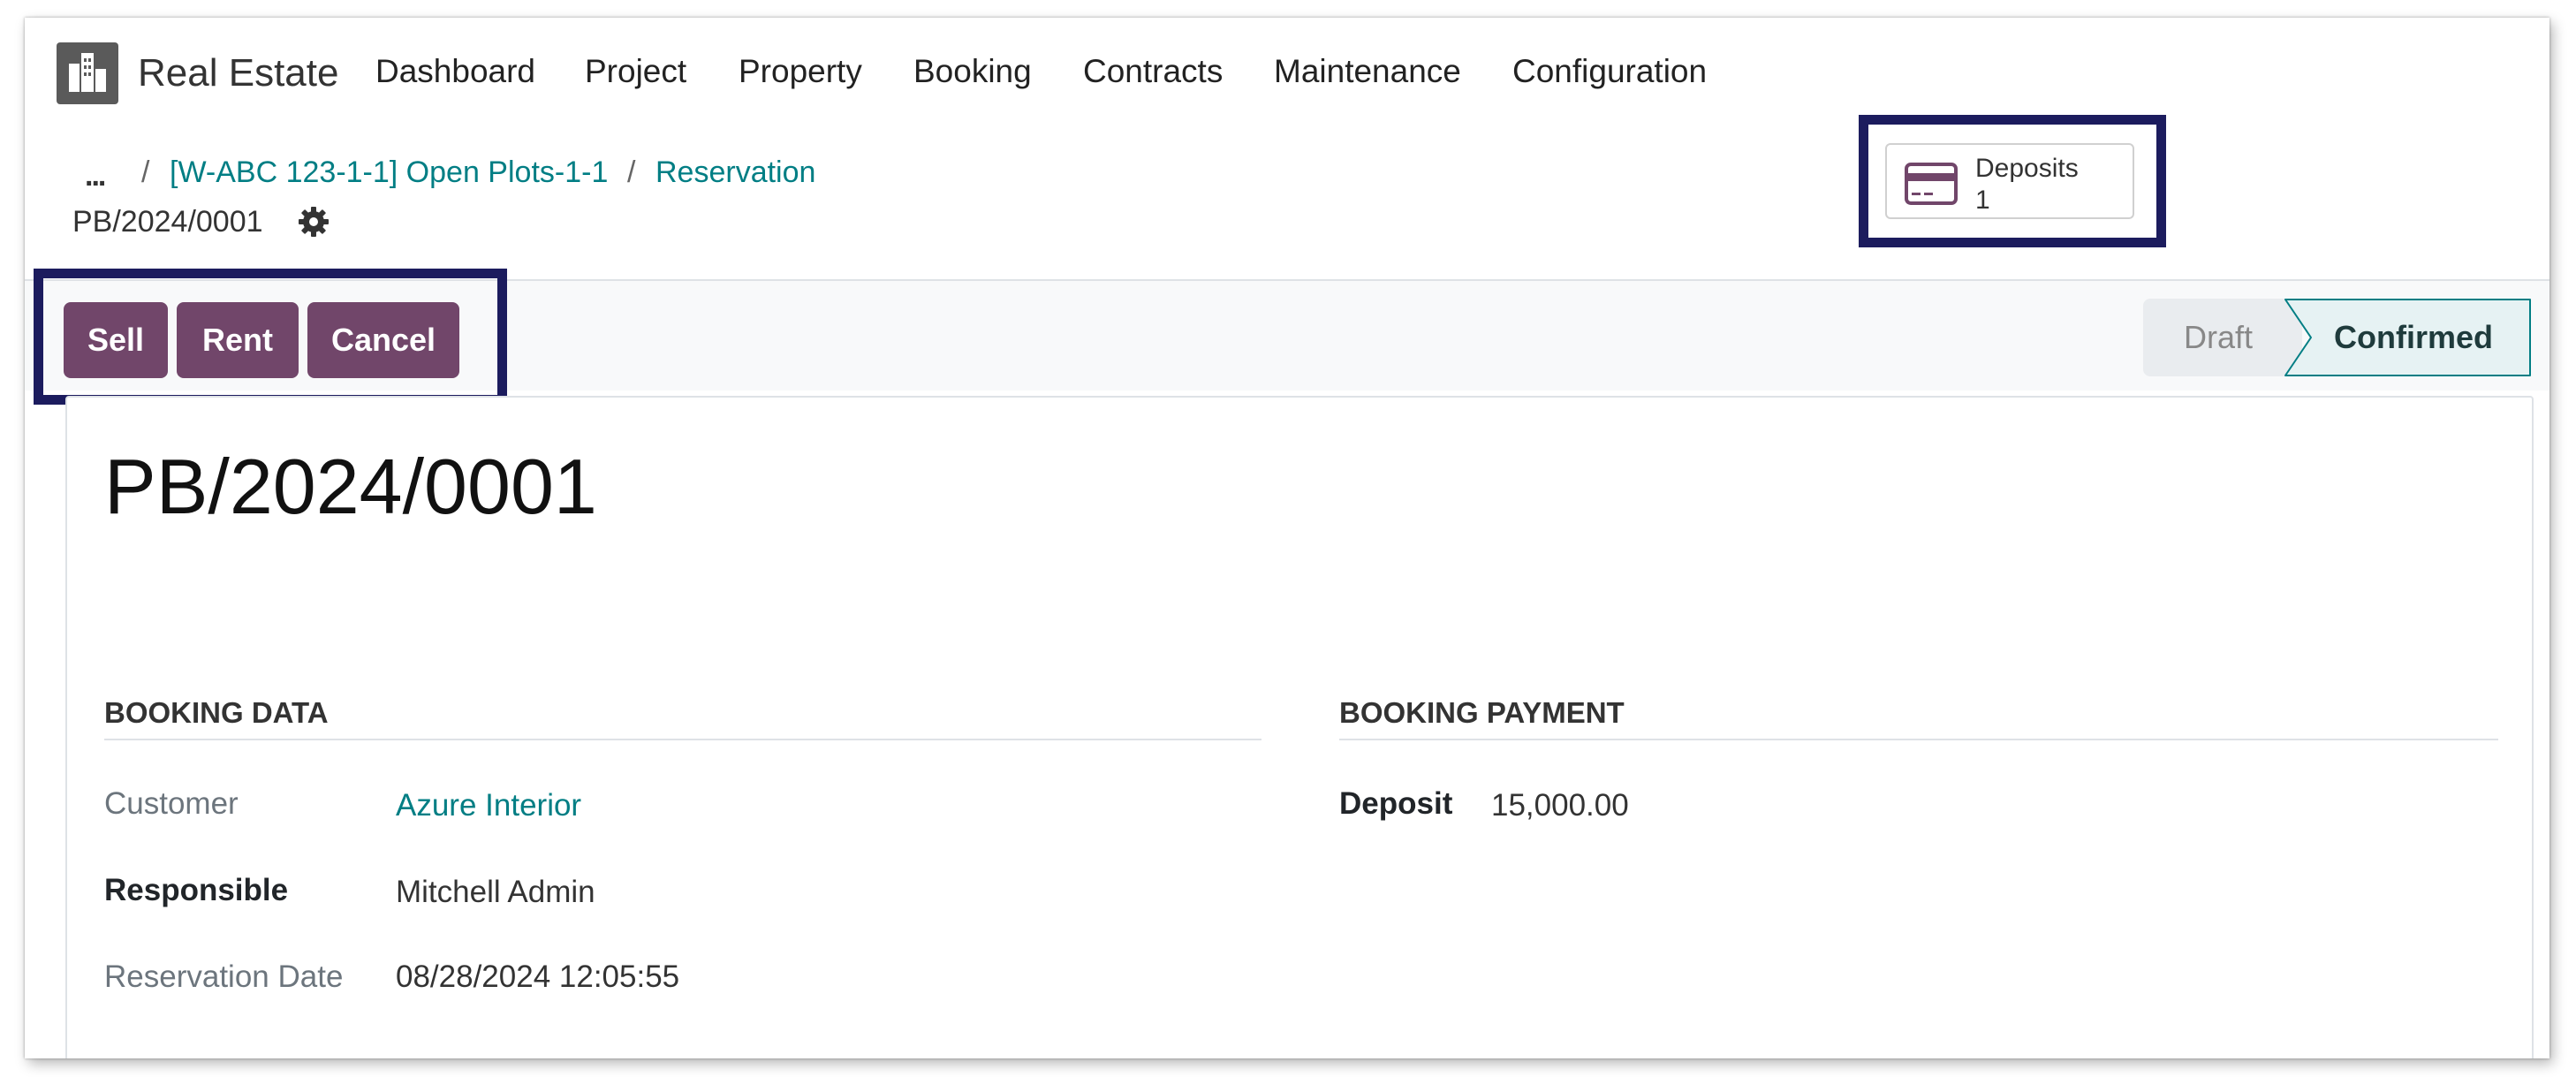 This screenshot has height=1077, width=2576. Describe the element at coordinates (238, 73) in the screenshot. I see `app-name: Real Estate` at that location.